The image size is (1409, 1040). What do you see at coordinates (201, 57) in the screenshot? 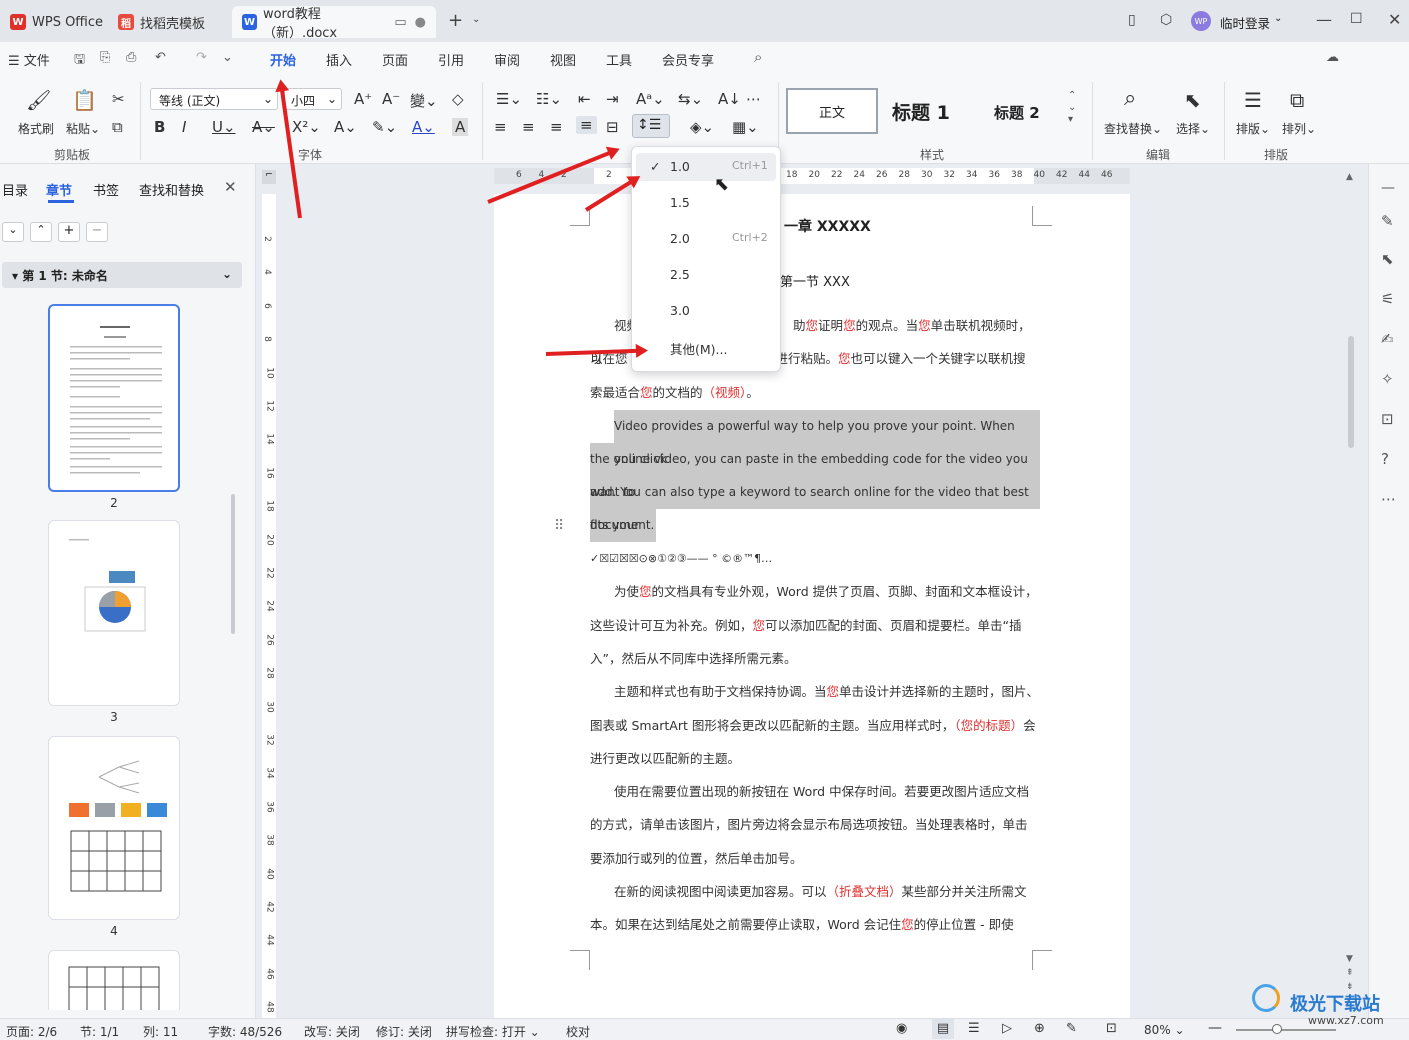
I see `redo-icon: ↷` at bounding box center [201, 57].